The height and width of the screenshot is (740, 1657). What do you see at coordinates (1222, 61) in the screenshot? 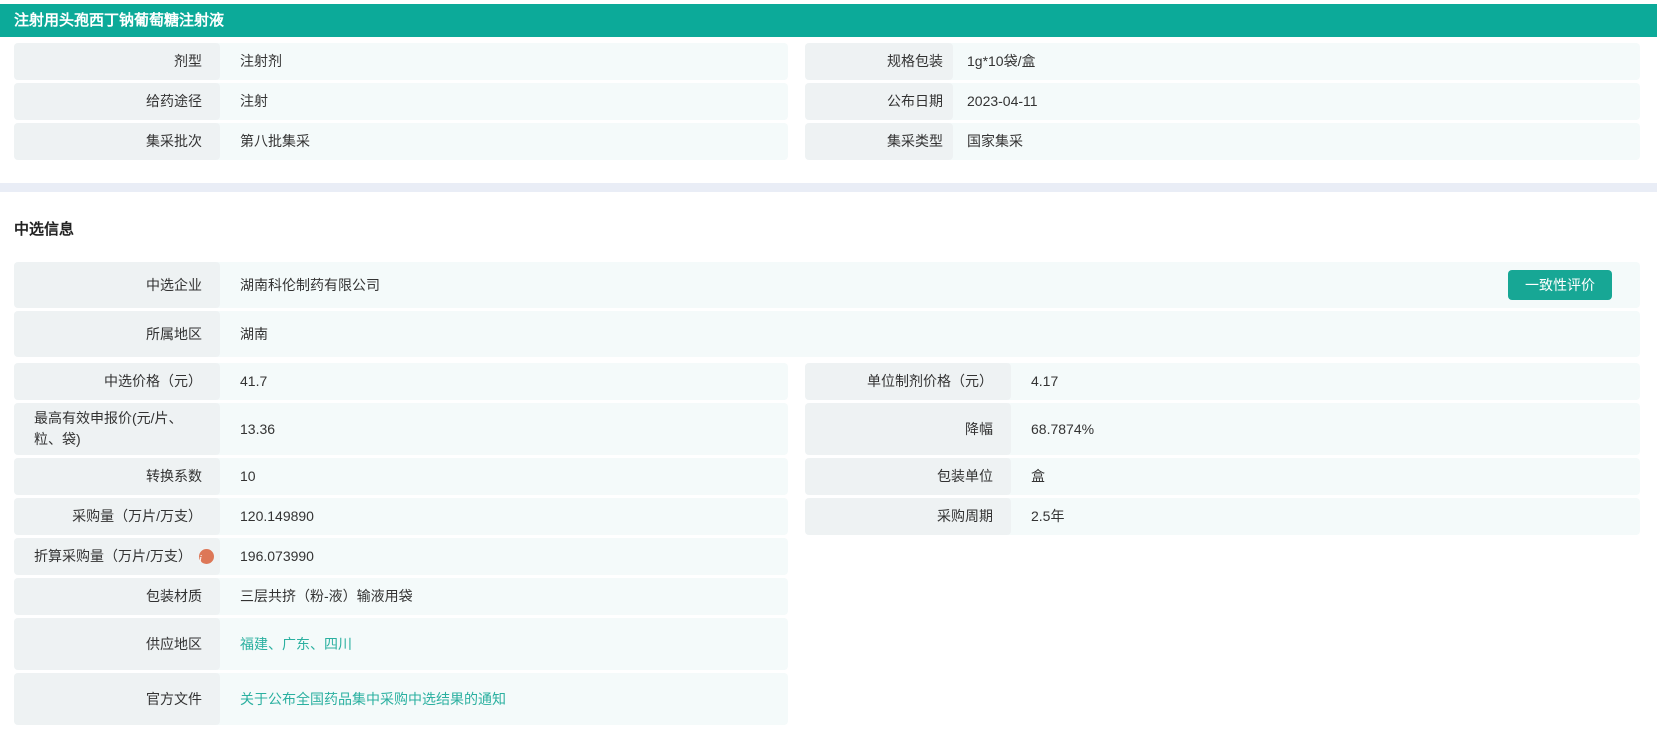
I see `table-row: 规格包装 1g*10袋/盒` at bounding box center [1222, 61].